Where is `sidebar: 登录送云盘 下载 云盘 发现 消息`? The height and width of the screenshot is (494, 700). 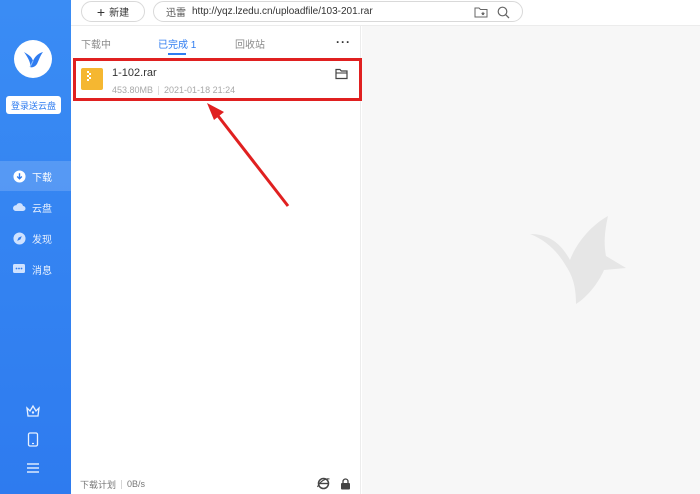
sidebar: 登录送云盘 下载 云盘 发现 消息 is located at coordinates (35, 247).